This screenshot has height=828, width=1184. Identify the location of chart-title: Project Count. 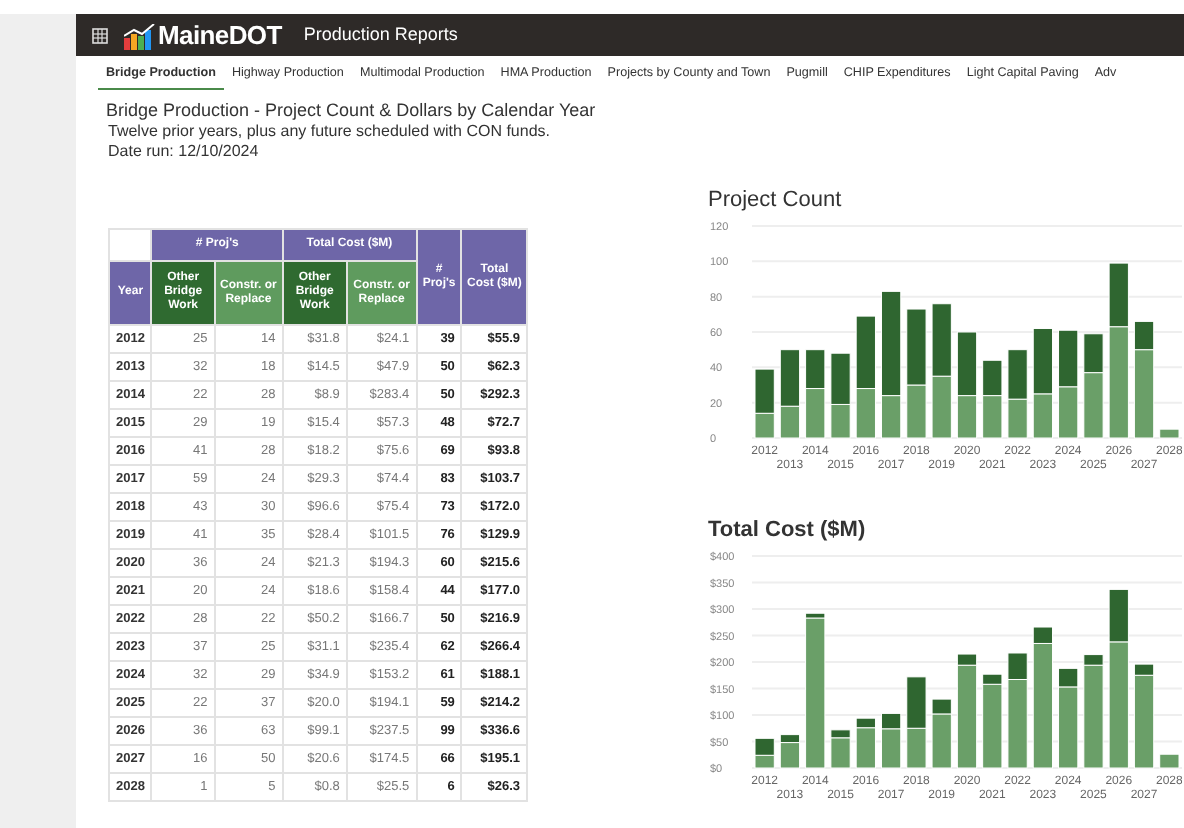
(776, 201).